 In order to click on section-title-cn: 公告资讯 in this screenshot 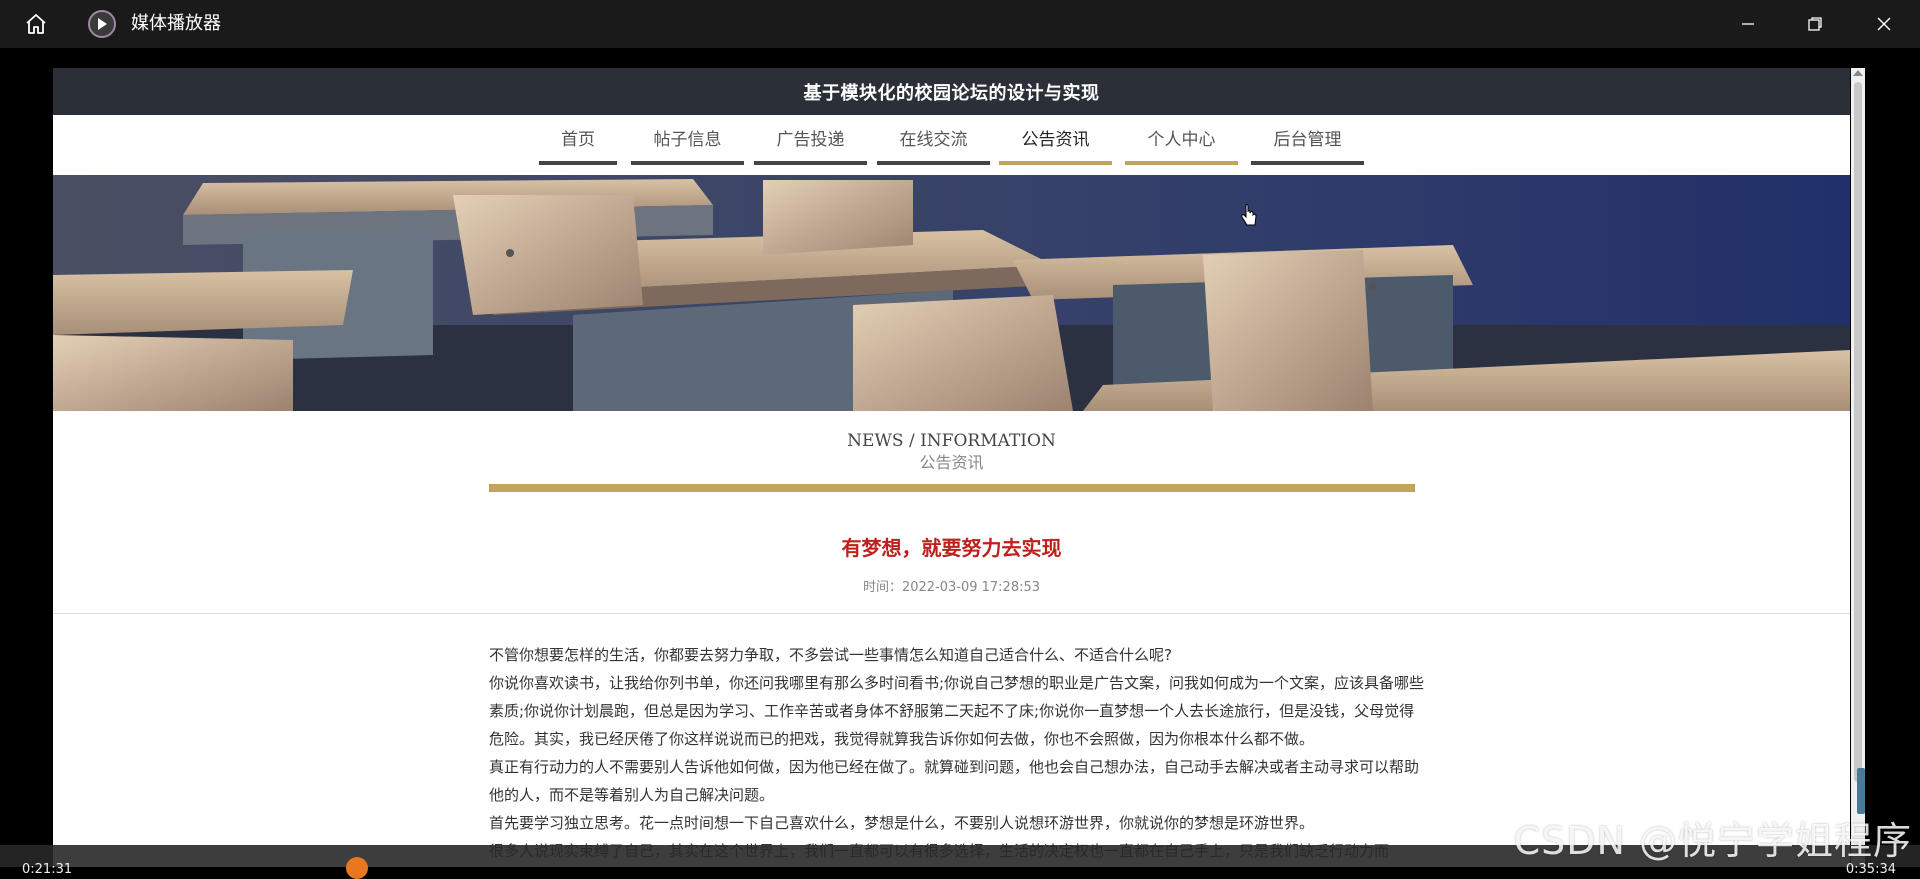, I will do `click(951, 462)`.